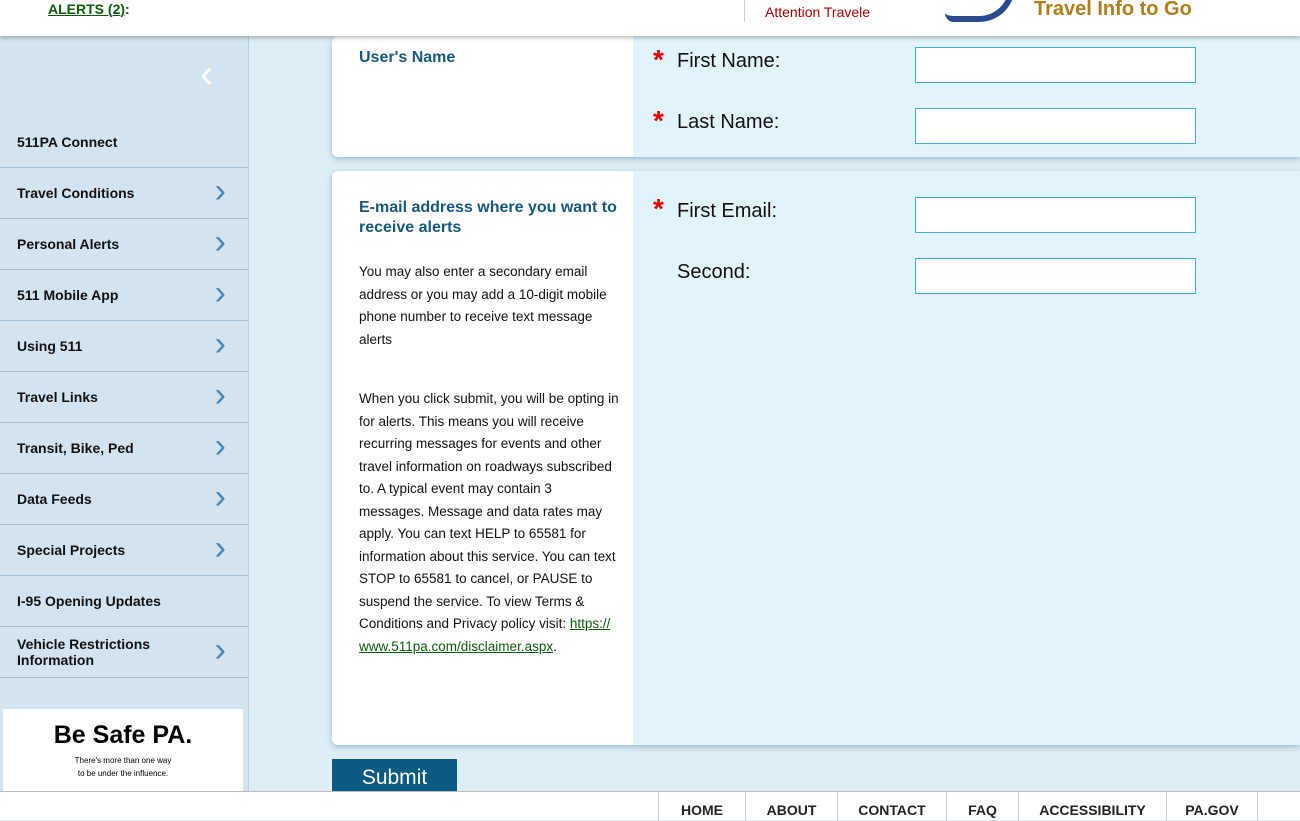 Image resolution: width=1300 pixels, height=821 pixels. I want to click on sidebar-item-label: Special Projects, so click(71, 550).